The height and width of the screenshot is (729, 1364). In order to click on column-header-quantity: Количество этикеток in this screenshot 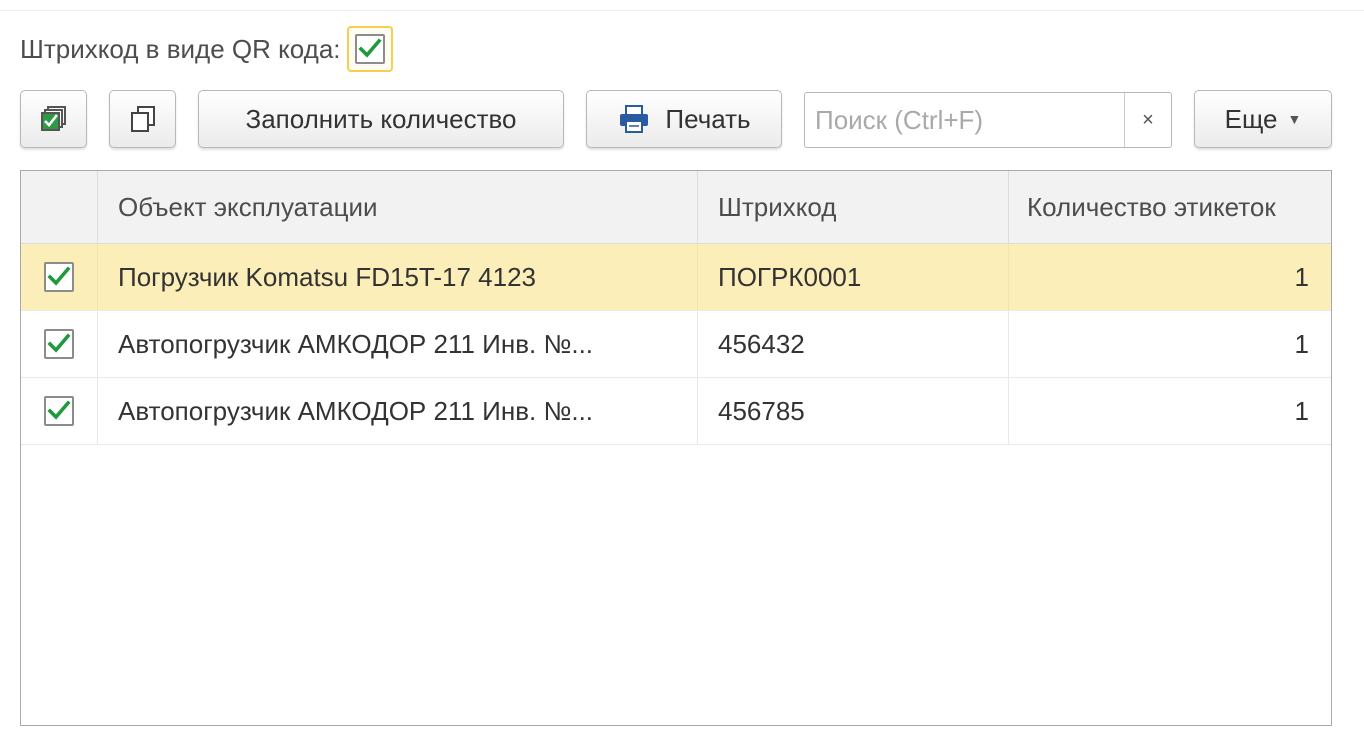, I will do `click(1170, 207)`.